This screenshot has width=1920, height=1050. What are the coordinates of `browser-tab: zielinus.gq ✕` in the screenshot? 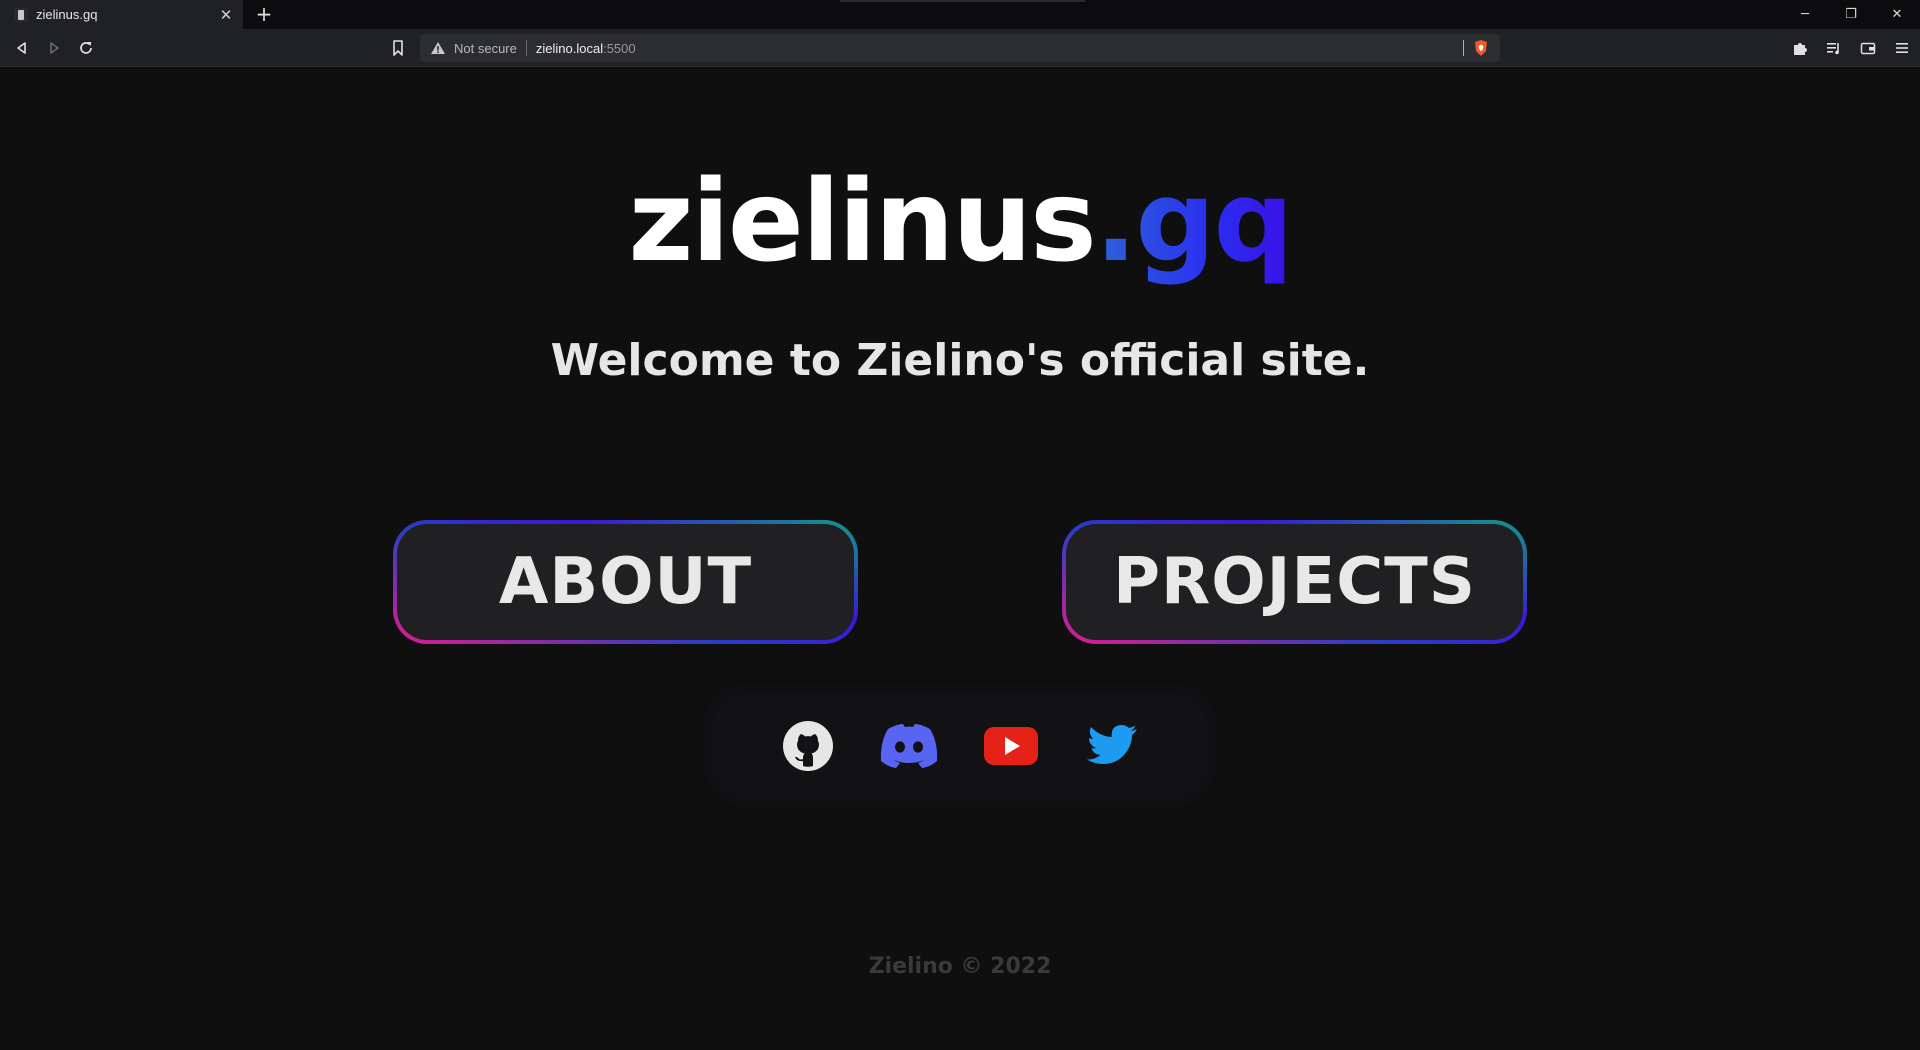 It's located at (121, 14).